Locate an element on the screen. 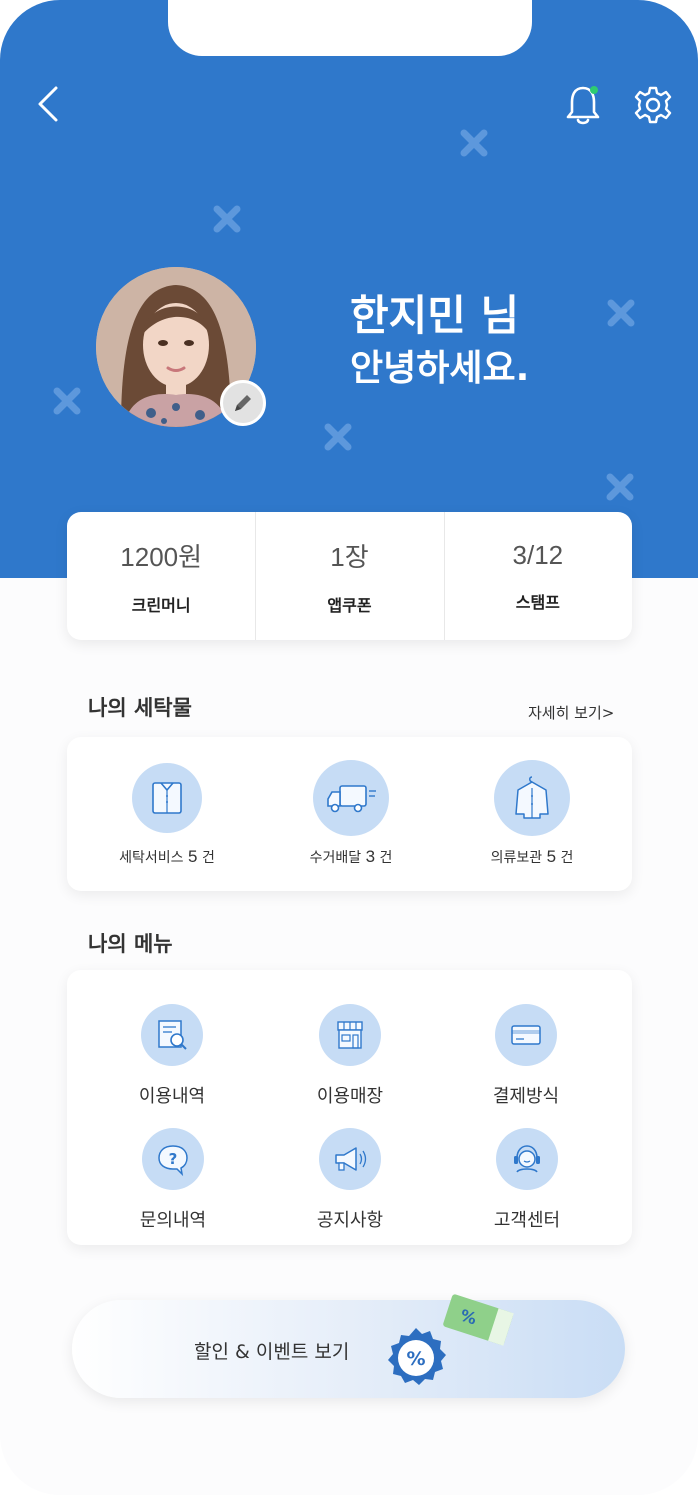 This screenshot has height=1495, width=698. document-search-icon is located at coordinates (172, 1035).